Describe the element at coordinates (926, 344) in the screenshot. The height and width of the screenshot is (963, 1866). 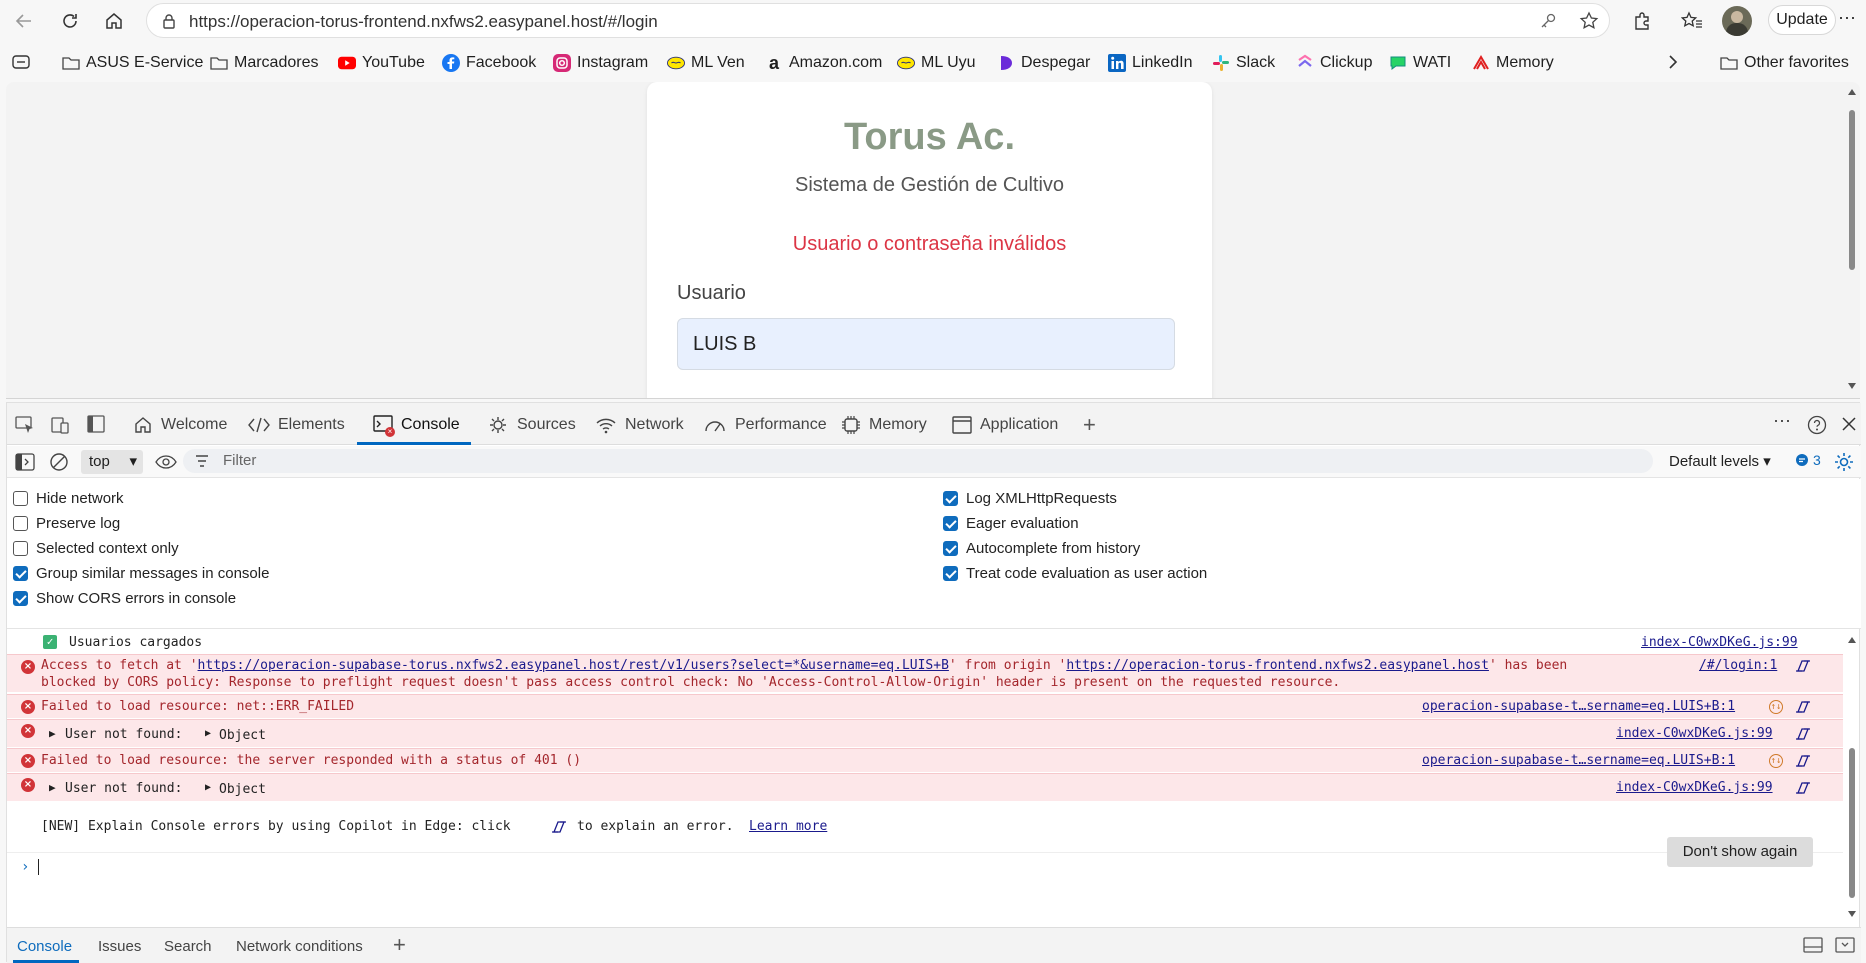
I see `username-input: LUIS B` at that location.